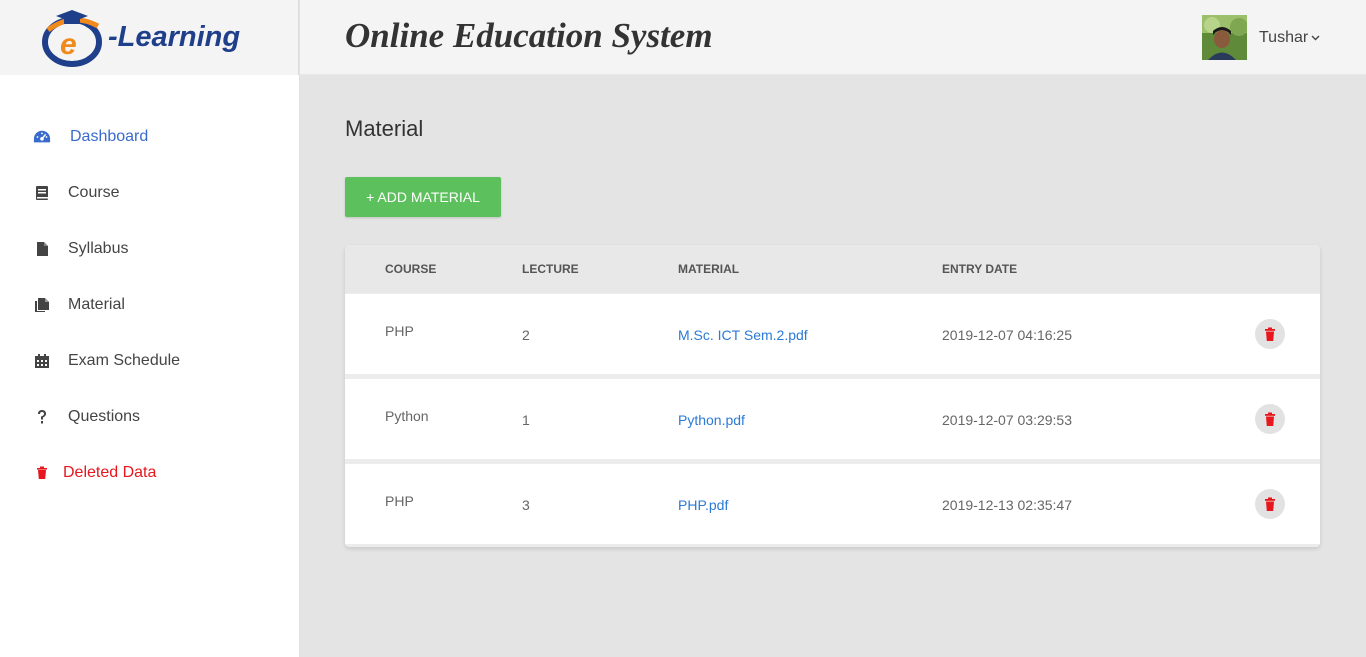 The image size is (1366, 657). I want to click on top-bar: Online Education System Tushar, so click(833, 37).